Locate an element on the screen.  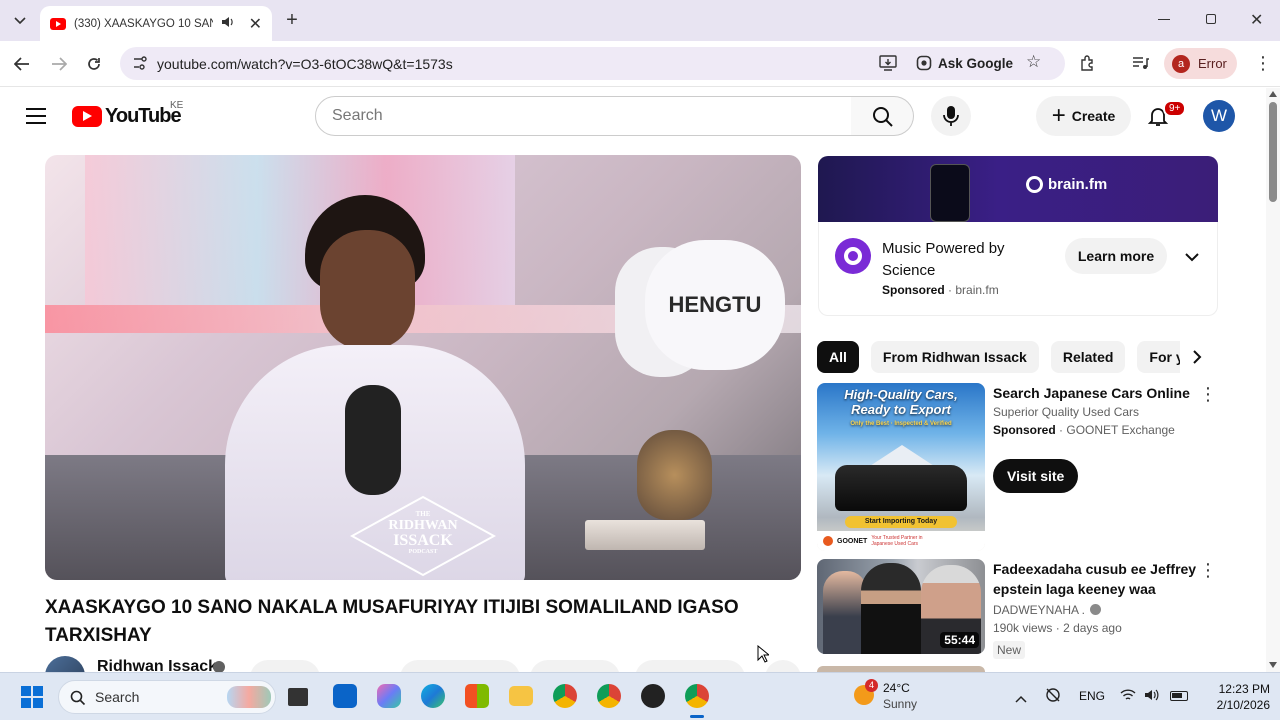
goonet-logo-icon is located at coordinates (828, 541).